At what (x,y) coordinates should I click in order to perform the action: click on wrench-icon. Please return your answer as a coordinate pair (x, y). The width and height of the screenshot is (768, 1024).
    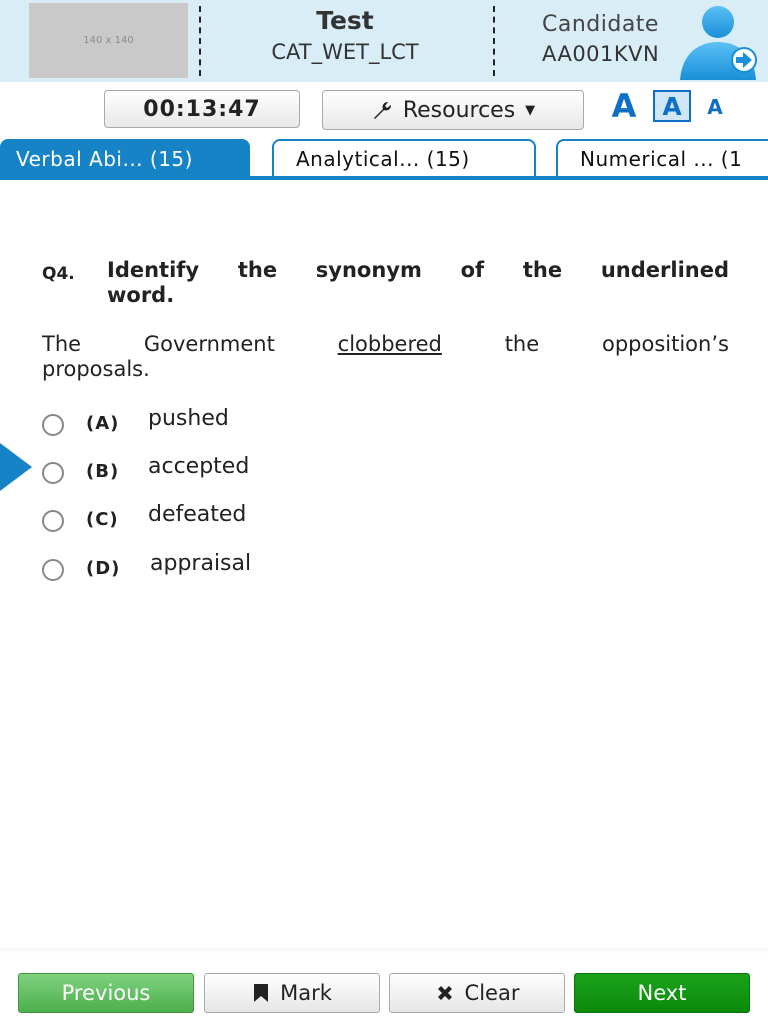
    Looking at the image, I should click on (382, 110).